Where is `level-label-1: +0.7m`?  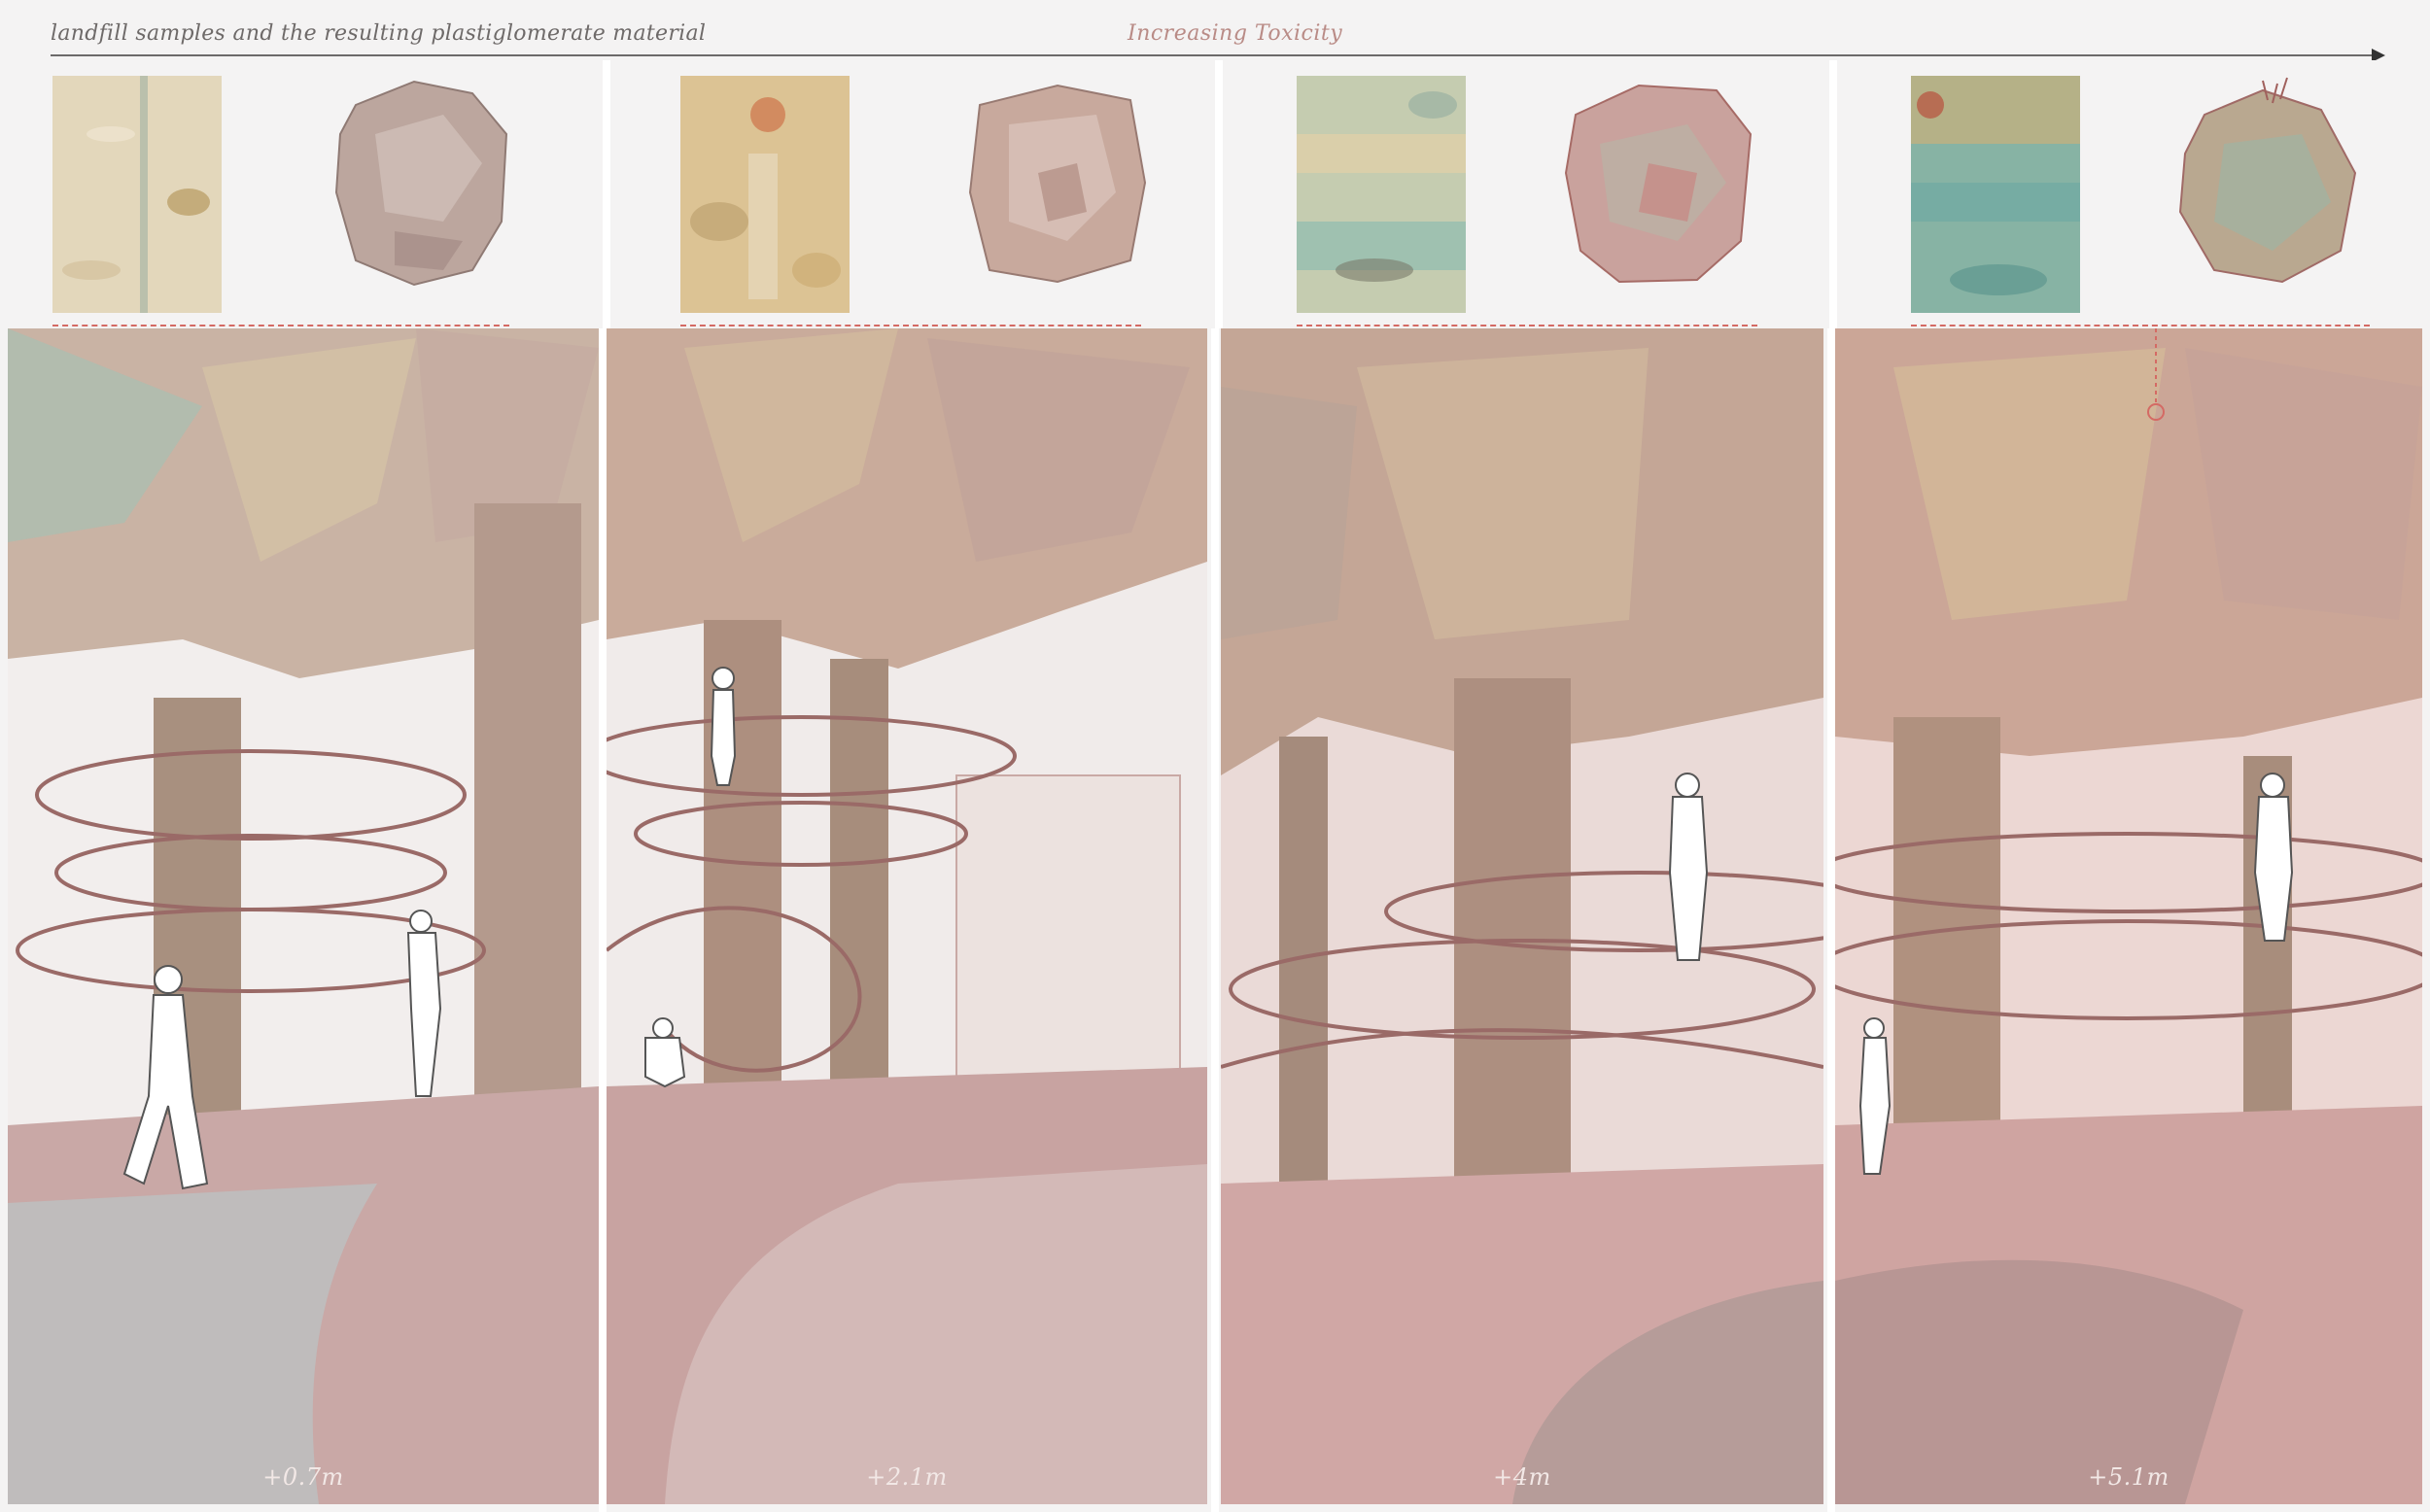
level-label-1: +0.7m is located at coordinates (303, 1477).